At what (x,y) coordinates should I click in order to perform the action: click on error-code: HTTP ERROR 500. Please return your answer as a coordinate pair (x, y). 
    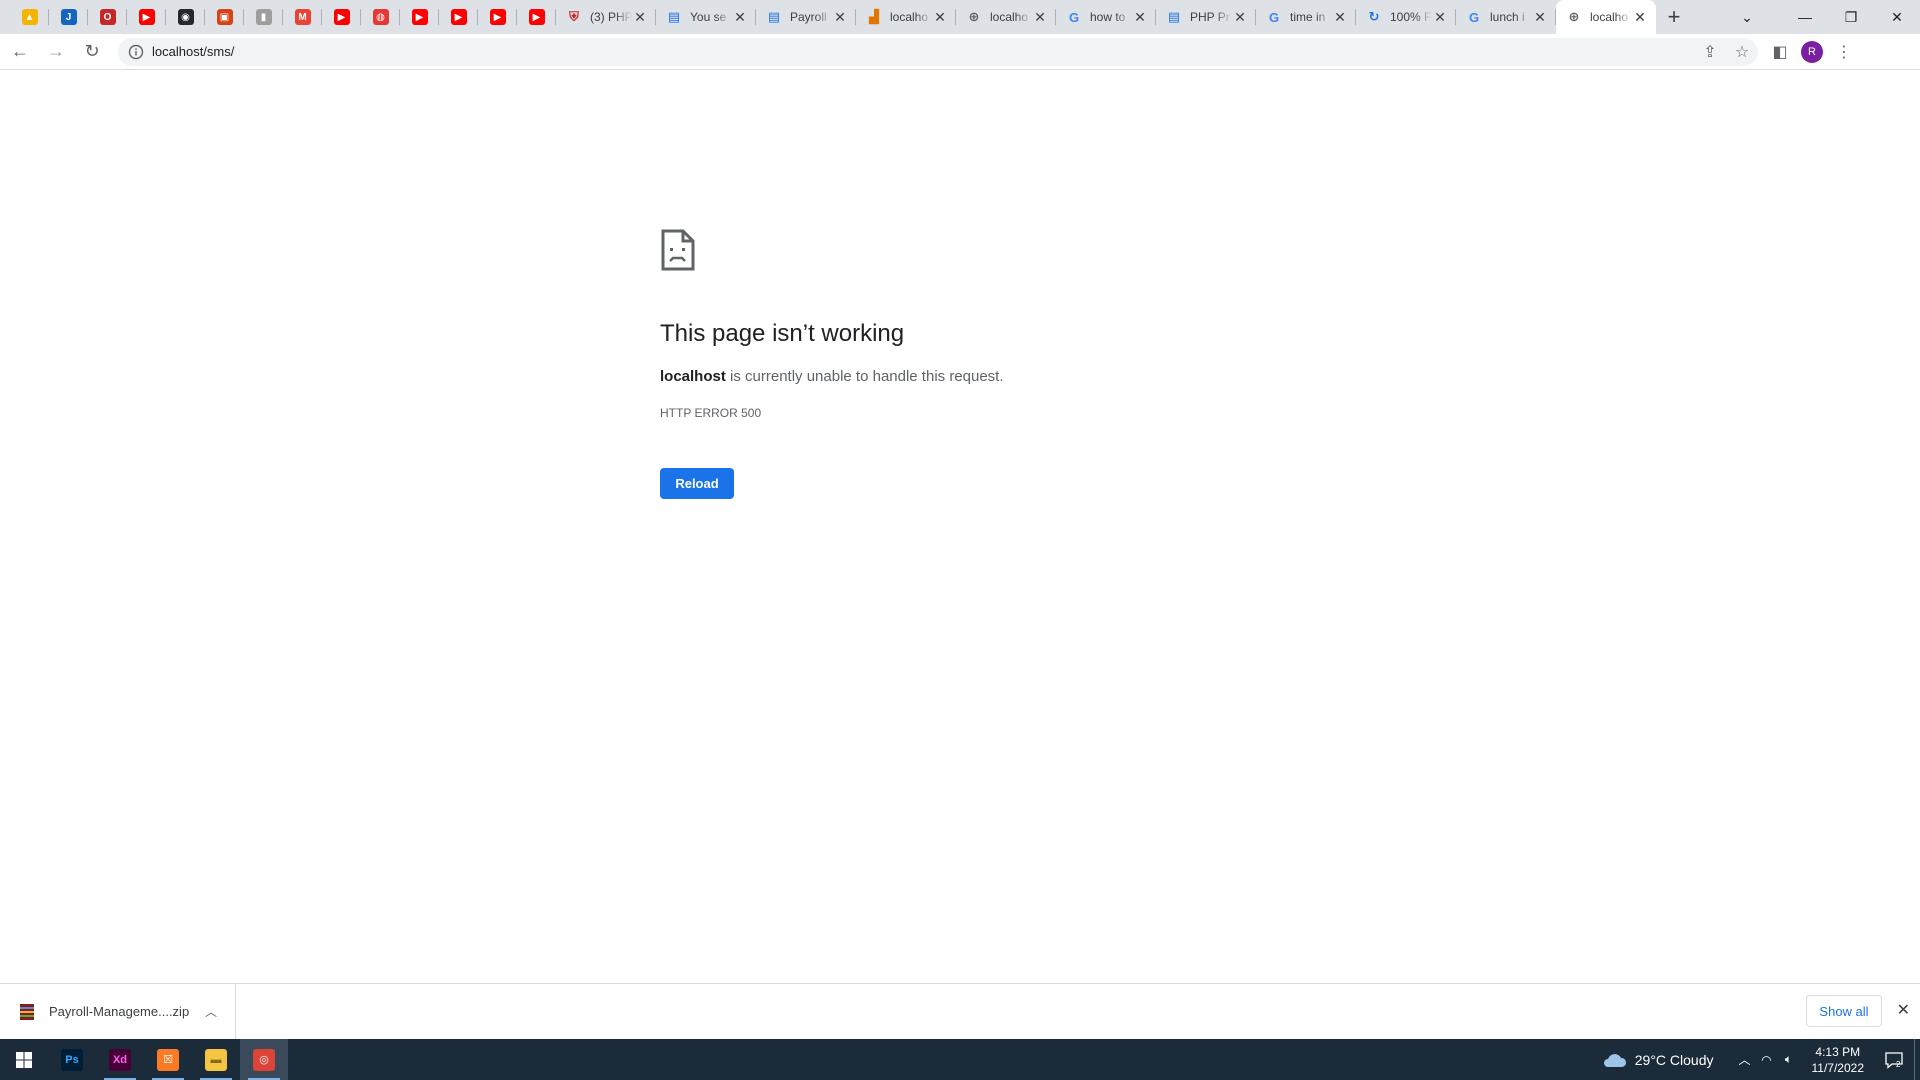
    Looking at the image, I should click on (711, 413).